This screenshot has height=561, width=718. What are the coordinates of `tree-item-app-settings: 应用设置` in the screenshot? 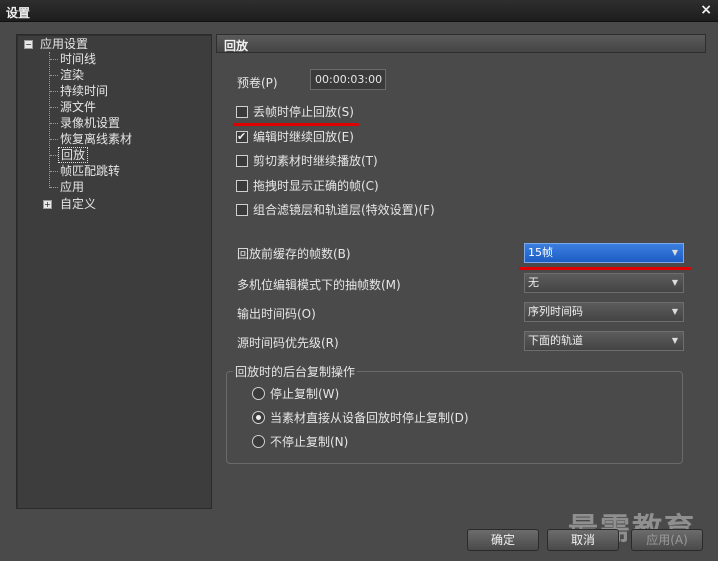 It's located at (64, 44).